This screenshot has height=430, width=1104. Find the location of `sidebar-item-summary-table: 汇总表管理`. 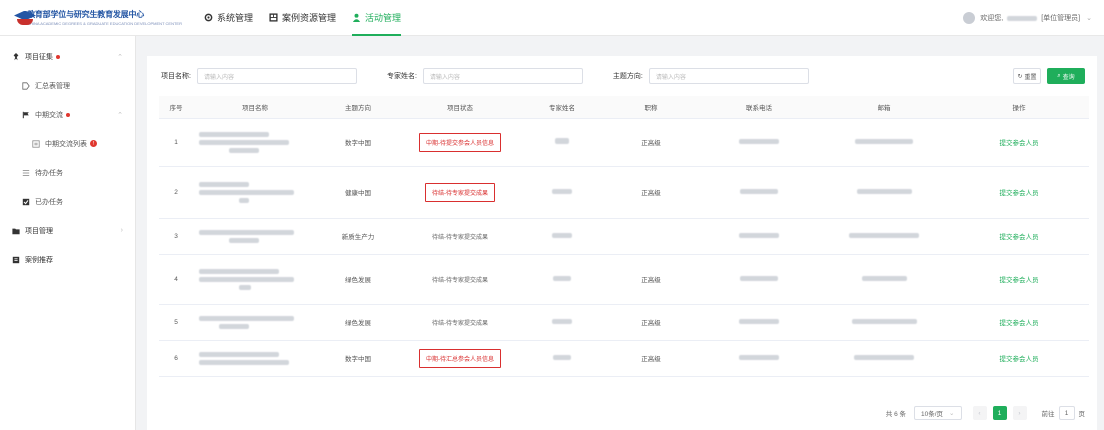

sidebar-item-summary-table: 汇总表管理 is located at coordinates (67, 85).